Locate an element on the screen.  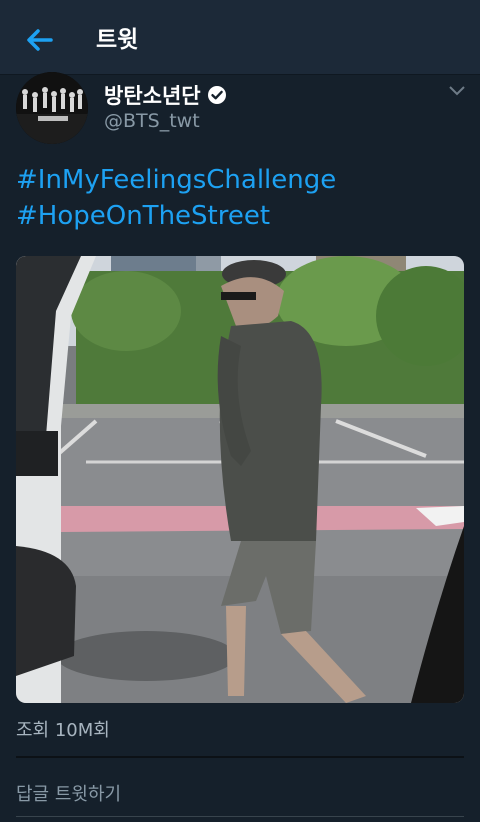
avatar is located at coordinates (52, 108).